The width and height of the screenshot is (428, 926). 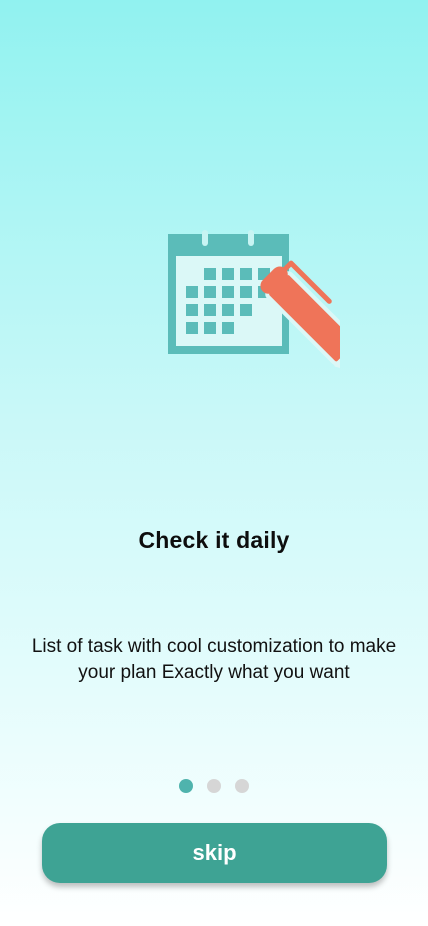 What do you see at coordinates (252, 306) in the screenshot?
I see `calendar-with-pencil-icon` at bounding box center [252, 306].